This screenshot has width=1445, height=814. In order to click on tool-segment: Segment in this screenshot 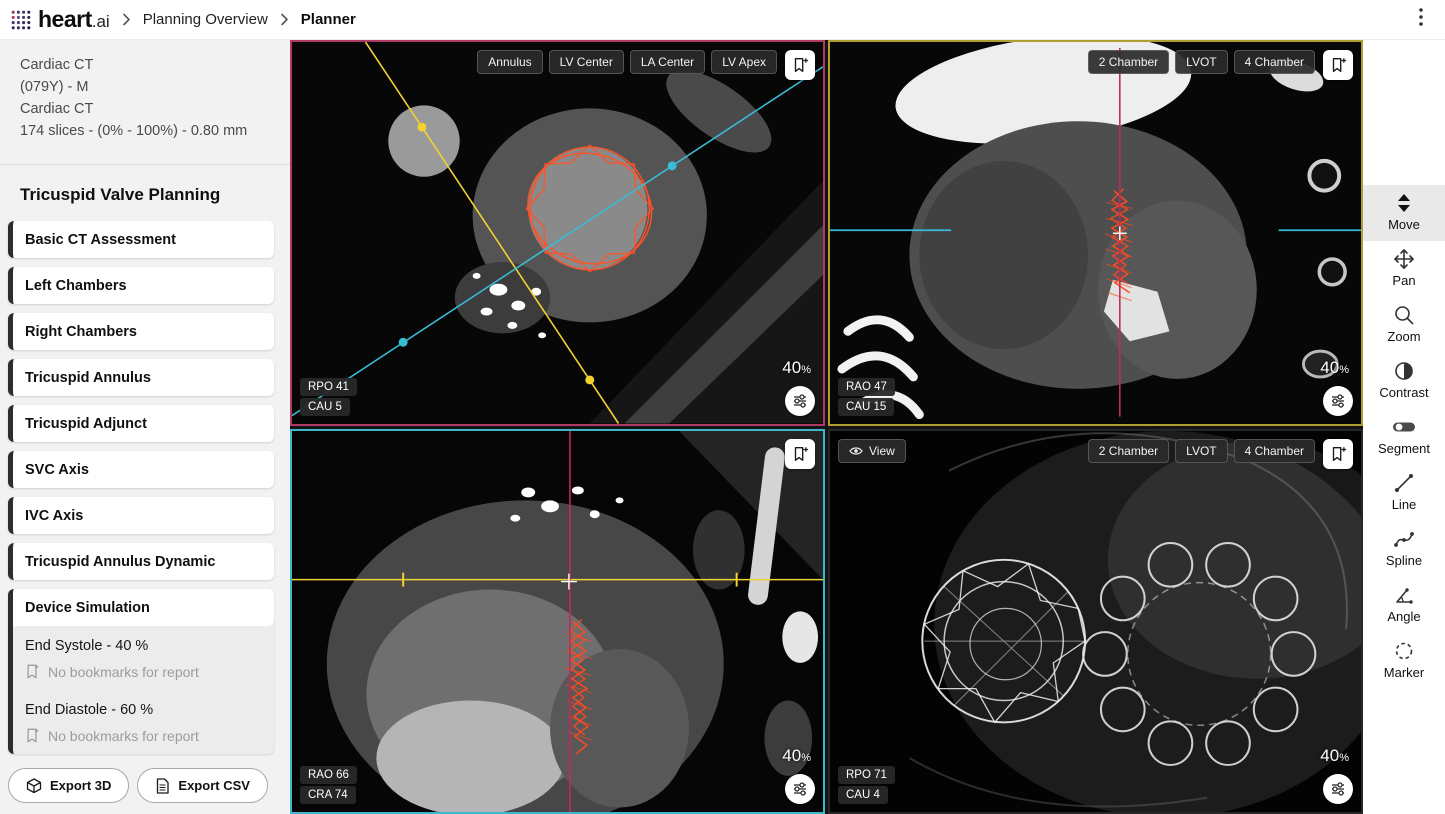, I will do `click(1404, 437)`.